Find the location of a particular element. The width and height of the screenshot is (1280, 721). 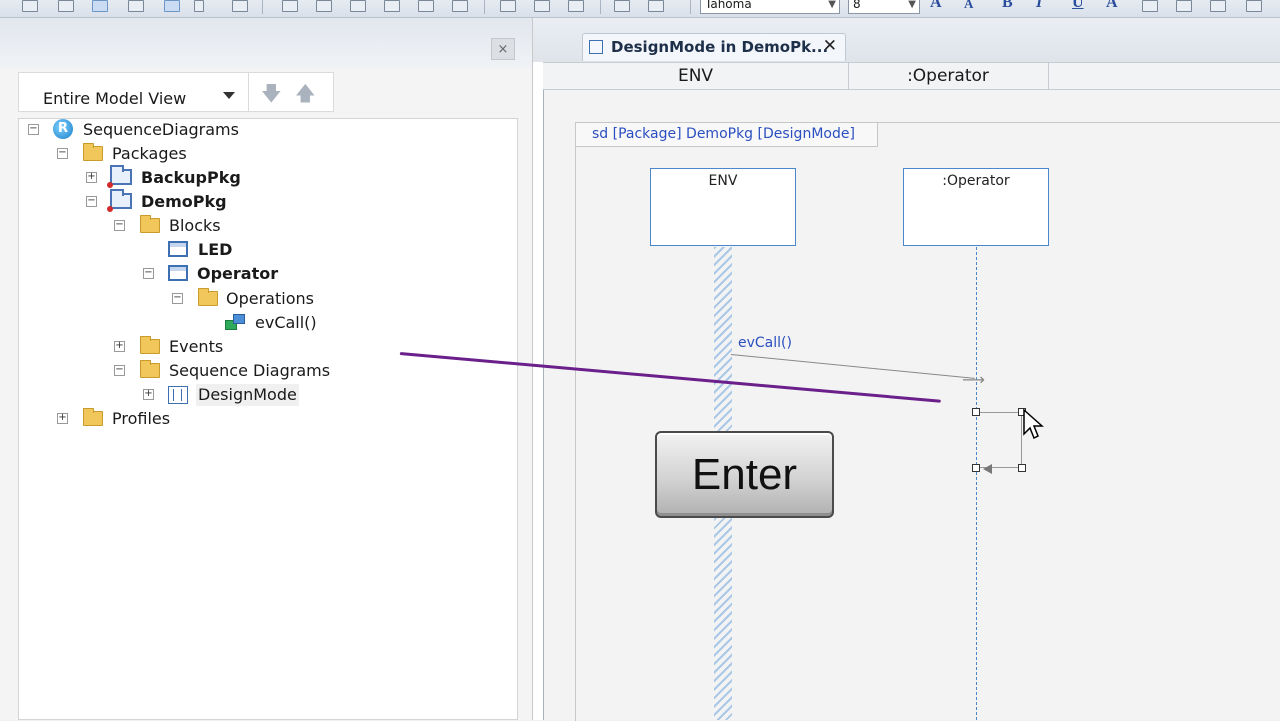

zoom-icon is located at coordinates (240, 6).